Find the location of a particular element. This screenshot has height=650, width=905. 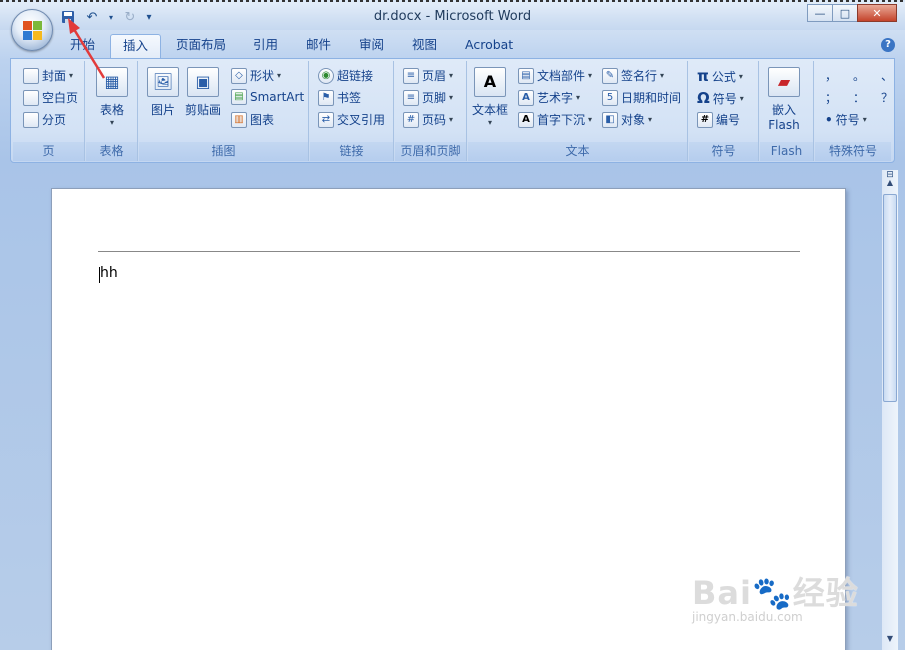

date-time-button: 5 日期和时间 is located at coordinates (641, 97).